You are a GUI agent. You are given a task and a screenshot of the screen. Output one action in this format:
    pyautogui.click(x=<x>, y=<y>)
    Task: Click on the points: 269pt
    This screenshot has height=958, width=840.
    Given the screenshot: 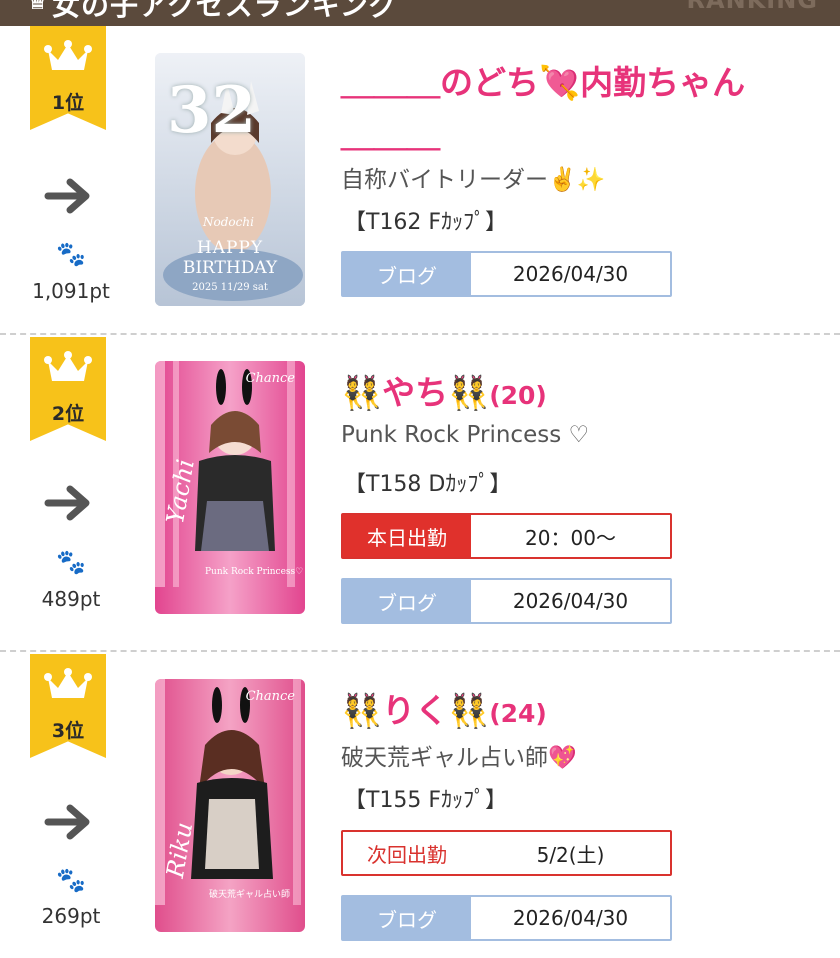 What is the action you would take?
    pyautogui.click(x=71, y=916)
    